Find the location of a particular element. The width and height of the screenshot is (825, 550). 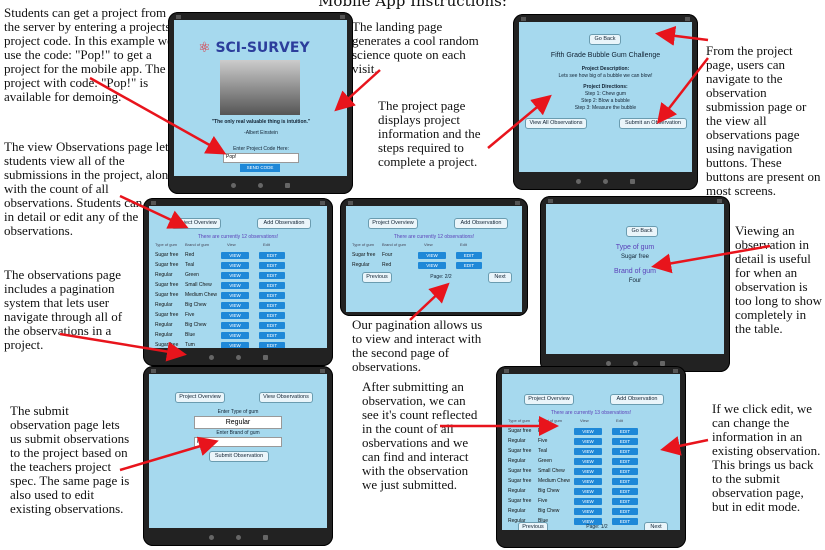

observation-count: There are currently 12 observations! is located at coordinates (238, 237).